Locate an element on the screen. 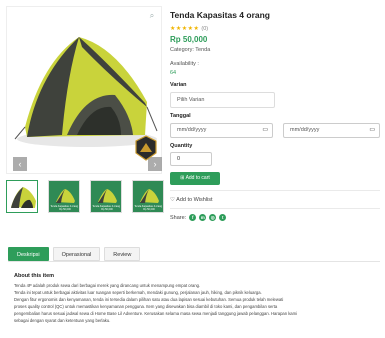 This screenshot has width=385, height=338. facebook-icon: f is located at coordinates (193, 217).